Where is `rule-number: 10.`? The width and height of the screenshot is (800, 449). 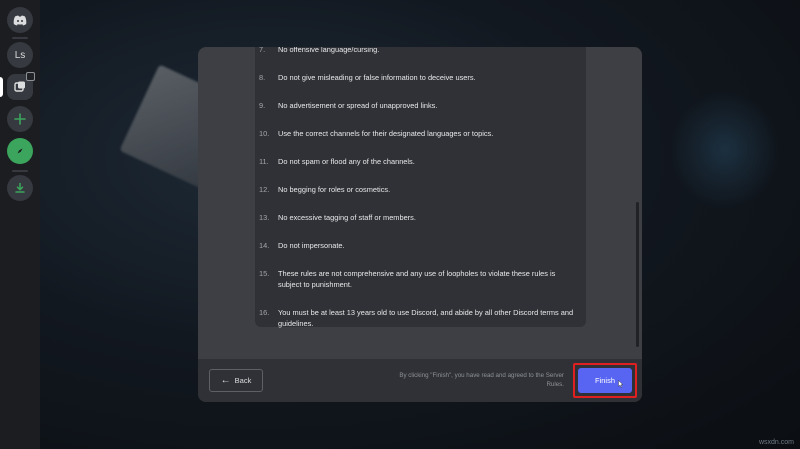
rule-number: 10. is located at coordinates (264, 133).